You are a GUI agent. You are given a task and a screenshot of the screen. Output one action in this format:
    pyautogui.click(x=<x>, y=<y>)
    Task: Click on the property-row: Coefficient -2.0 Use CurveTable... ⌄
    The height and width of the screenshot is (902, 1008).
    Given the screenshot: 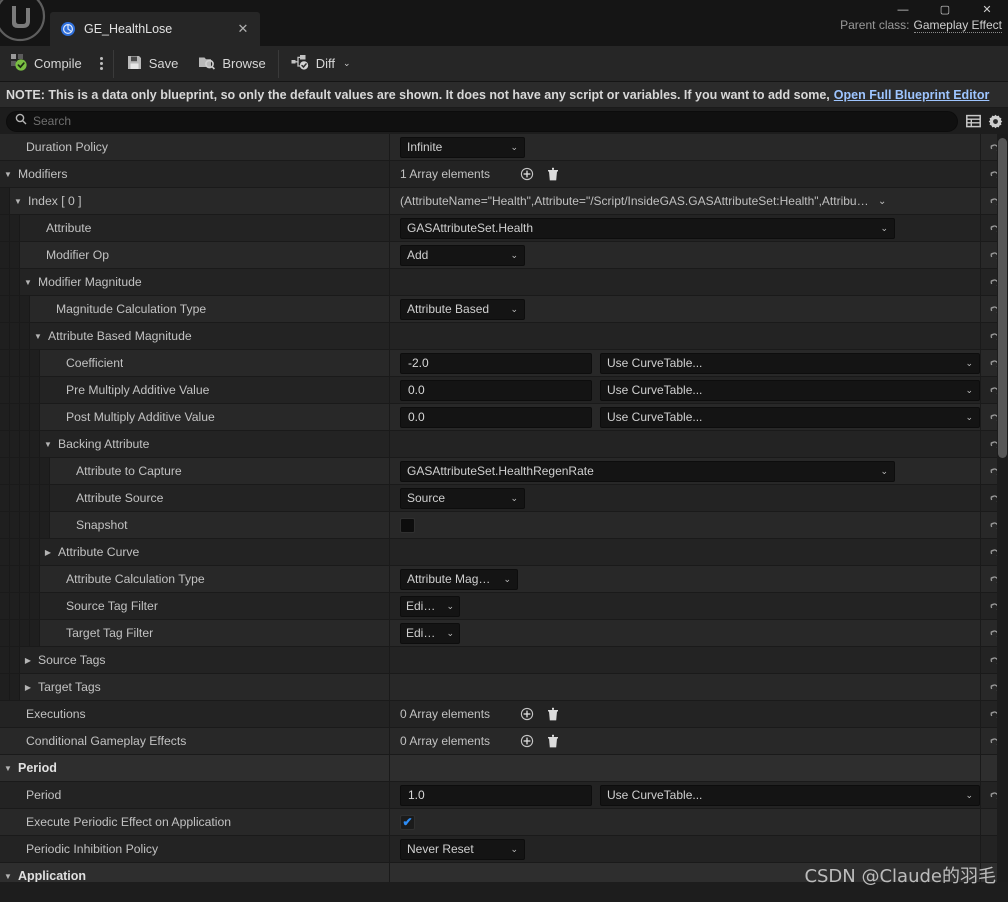 What is the action you would take?
    pyautogui.click(x=504, y=363)
    